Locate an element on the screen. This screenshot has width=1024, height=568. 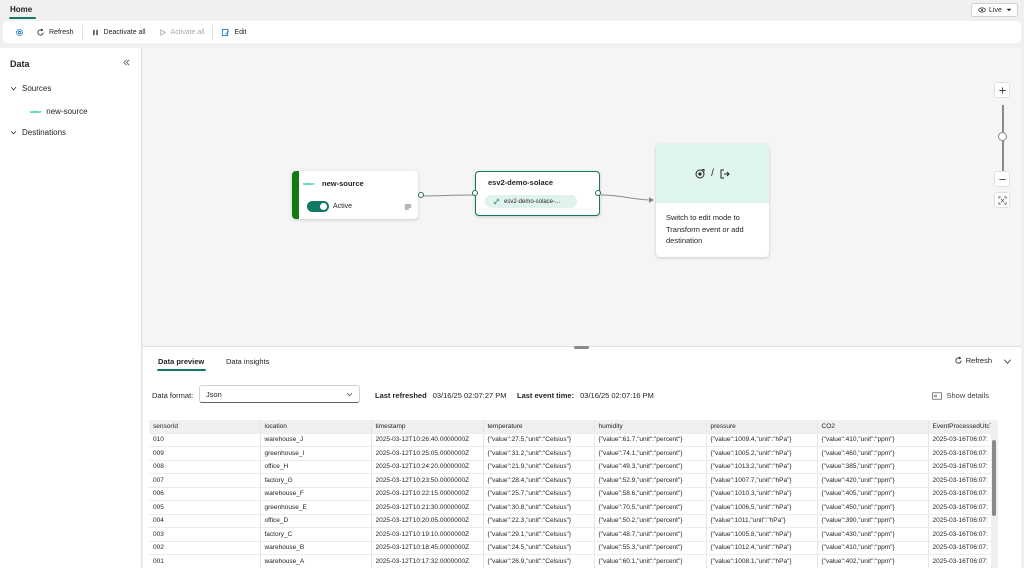
tab-data-preview: Data preview is located at coordinates (181, 361).